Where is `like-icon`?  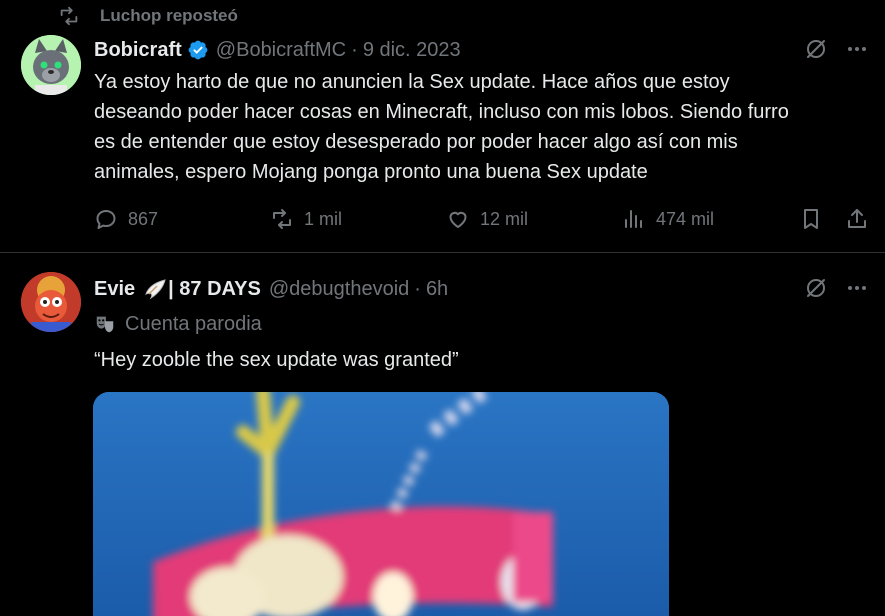
like-icon is located at coordinates (458, 219).